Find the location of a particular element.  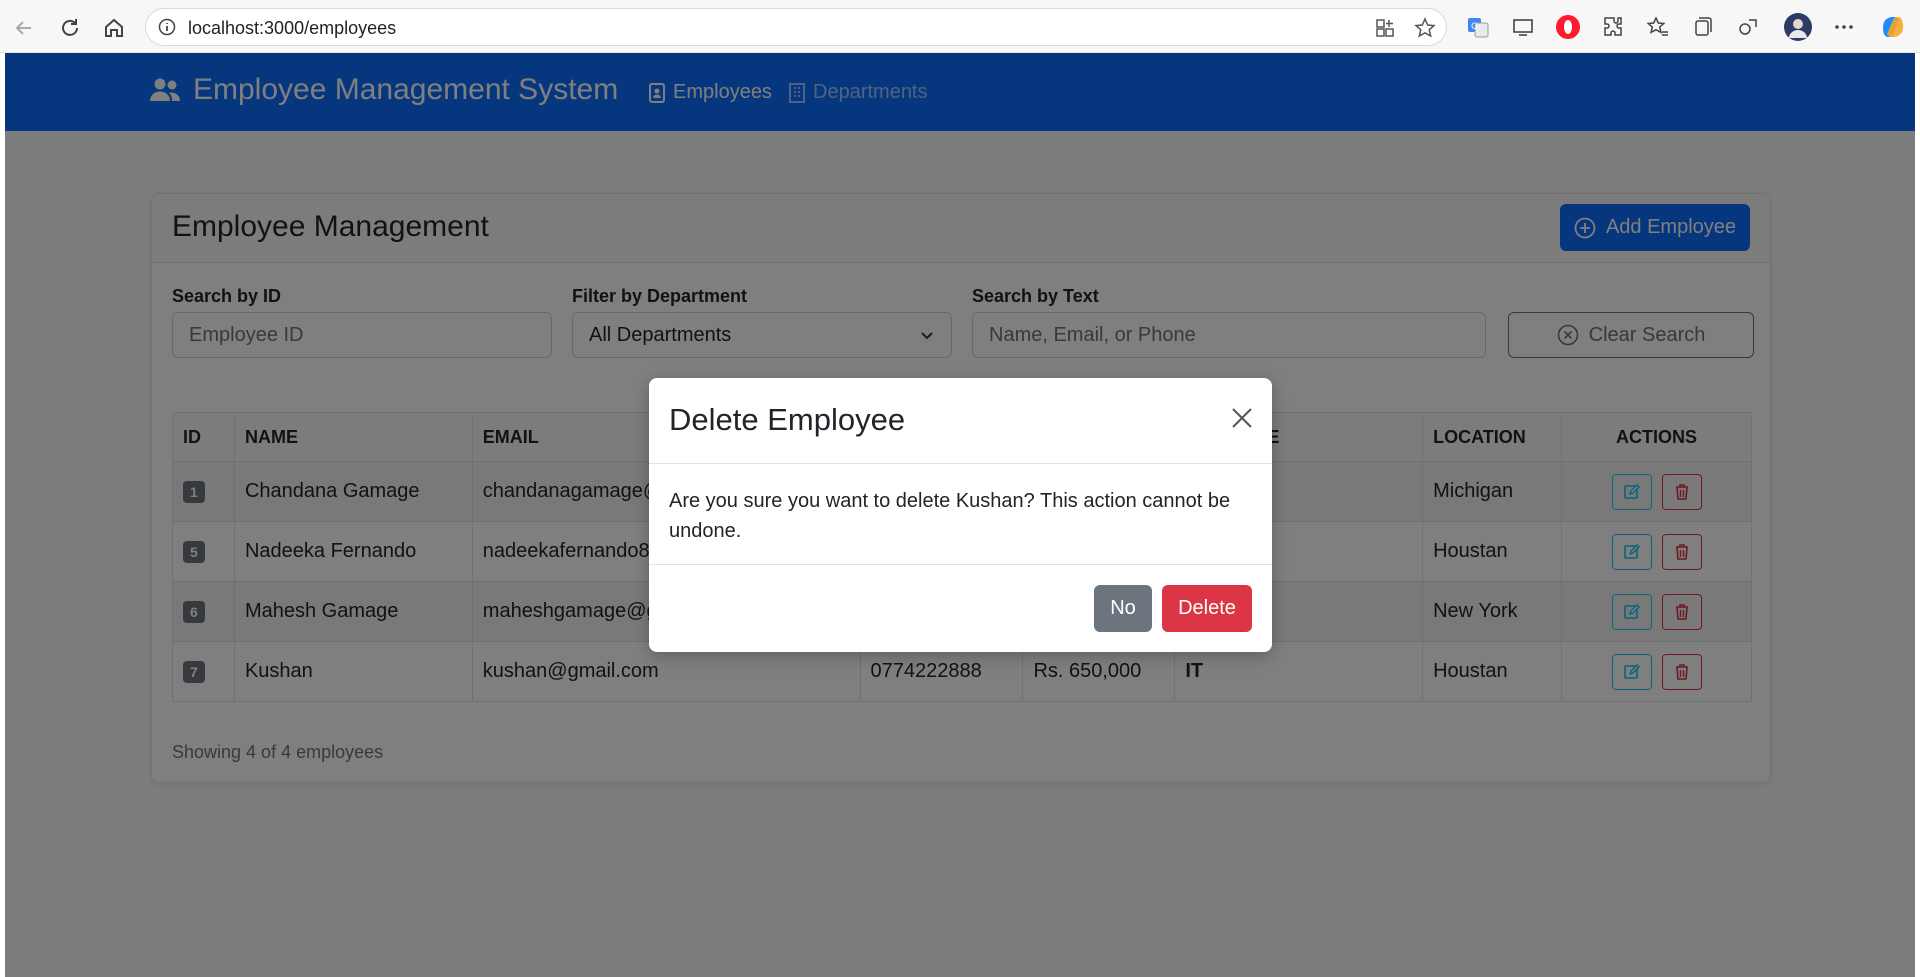

back-icon is located at coordinates (24, 28).